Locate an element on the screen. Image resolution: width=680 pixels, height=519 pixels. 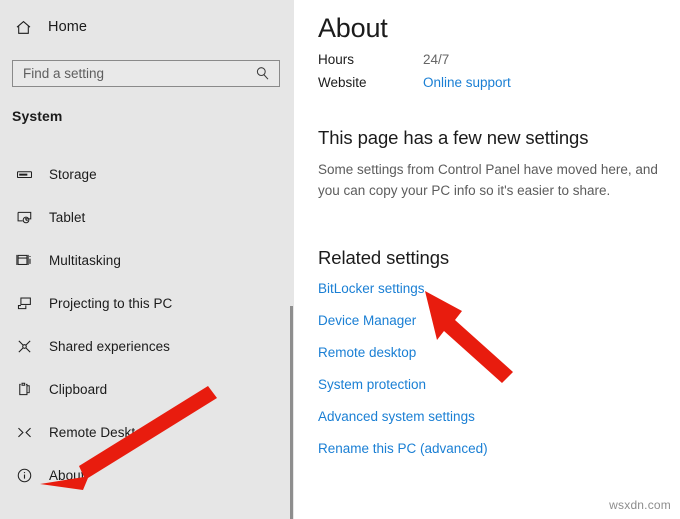
info-row-hours: Hours 24/7 is located at coordinates (493, 63).